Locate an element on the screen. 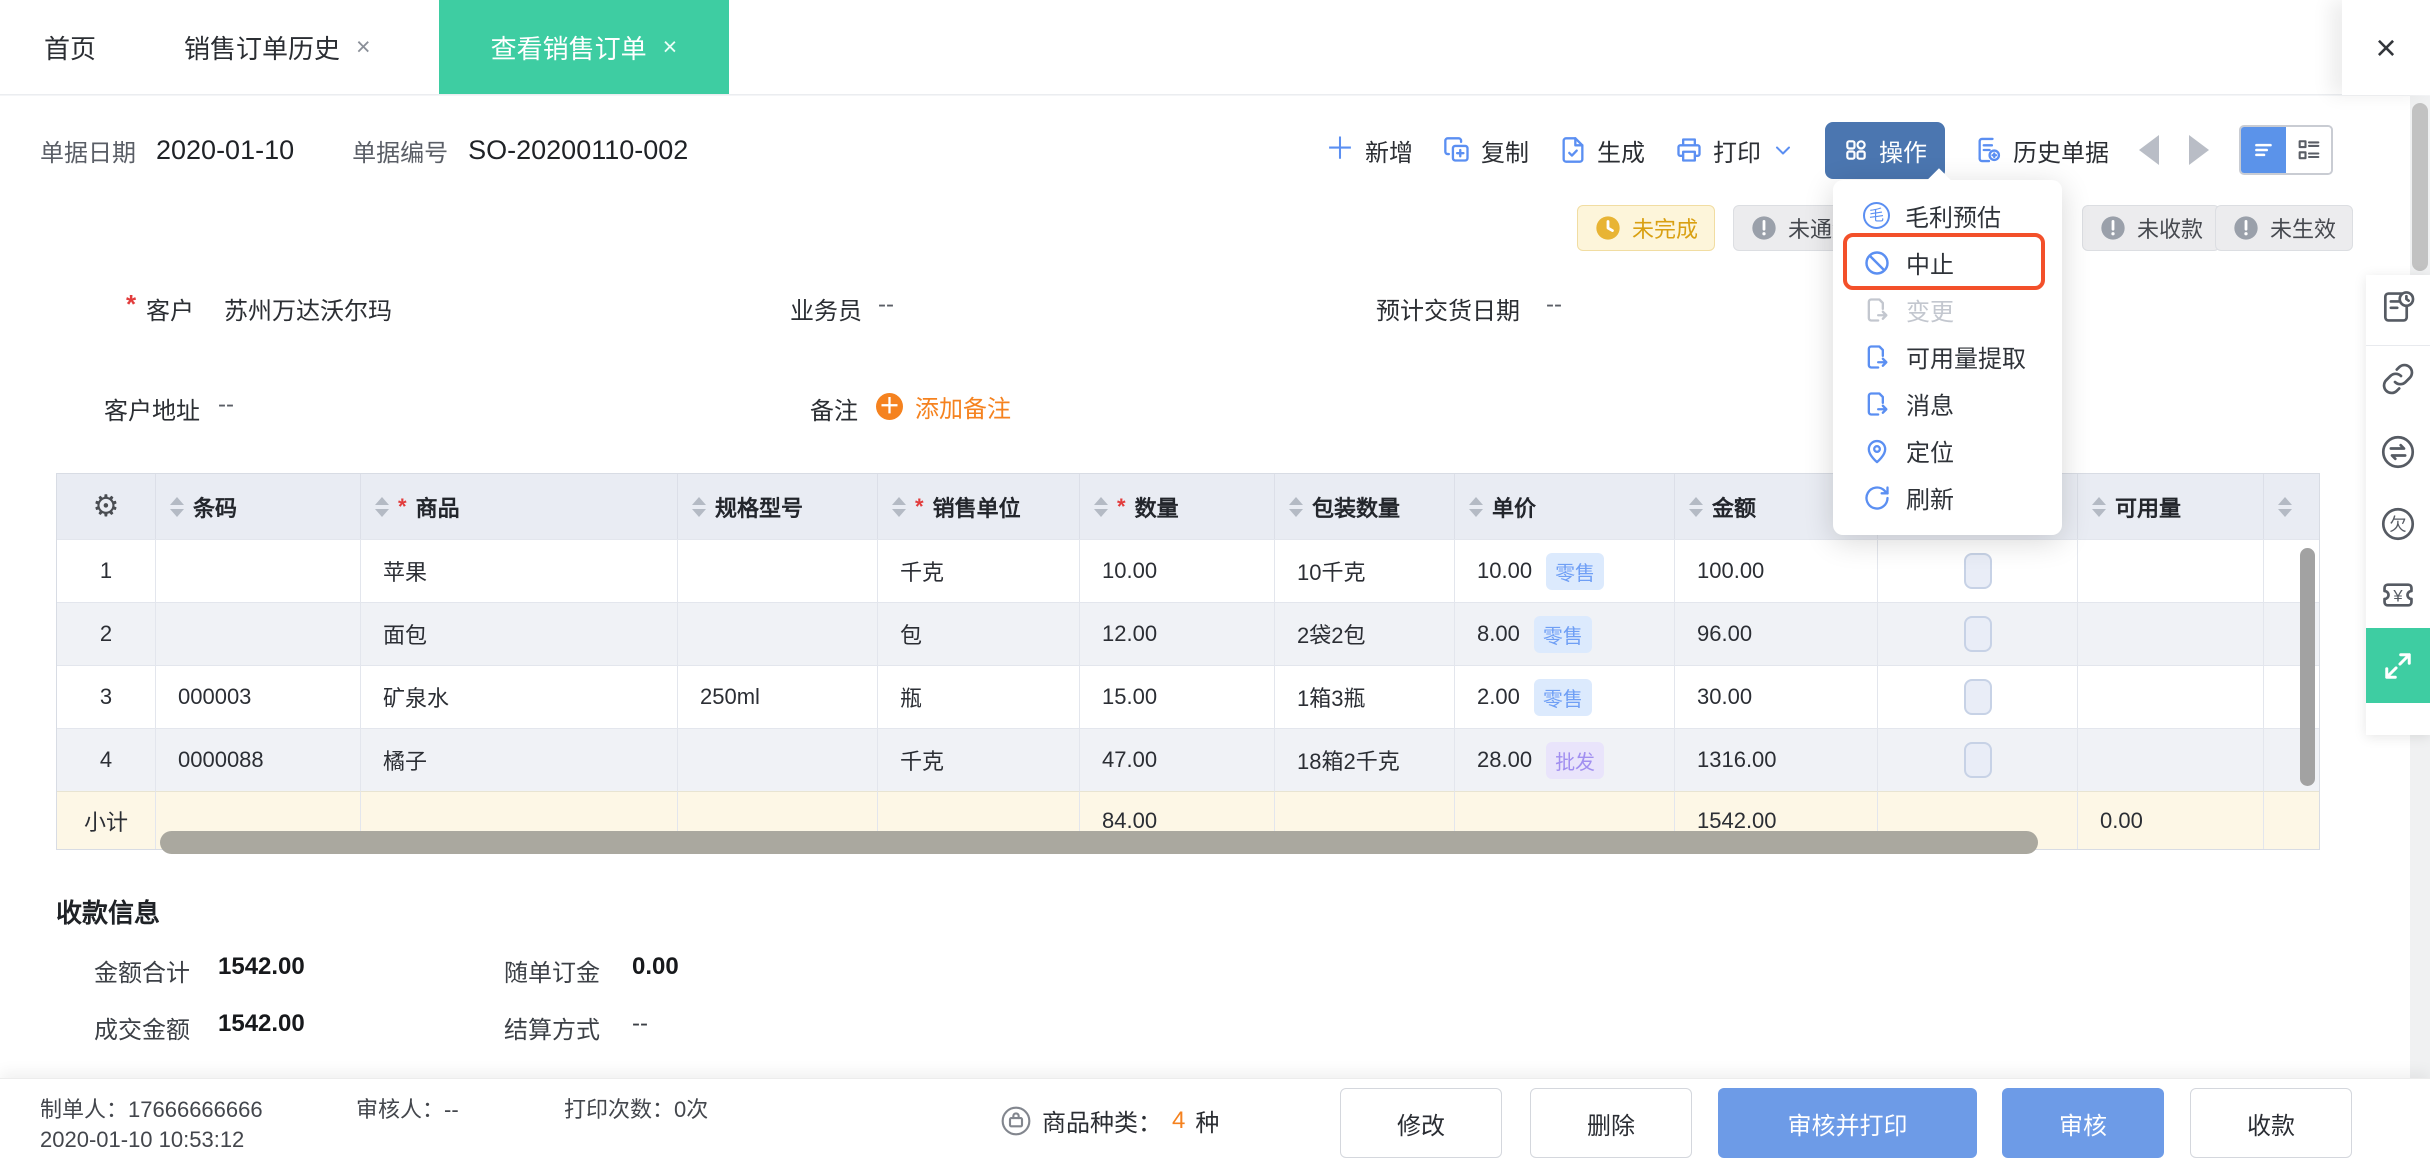 Image resolution: width=2430 pixels, height=1162 pixels. generate-button: 生成 is located at coordinates (1602, 150).